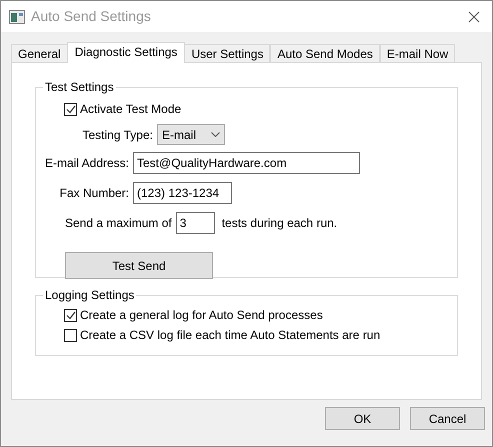 This screenshot has width=493, height=447. What do you see at coordinates (94, 193) in the screenshot?
I see `field-label: Fax Number:` at bounding box center [94, 193].